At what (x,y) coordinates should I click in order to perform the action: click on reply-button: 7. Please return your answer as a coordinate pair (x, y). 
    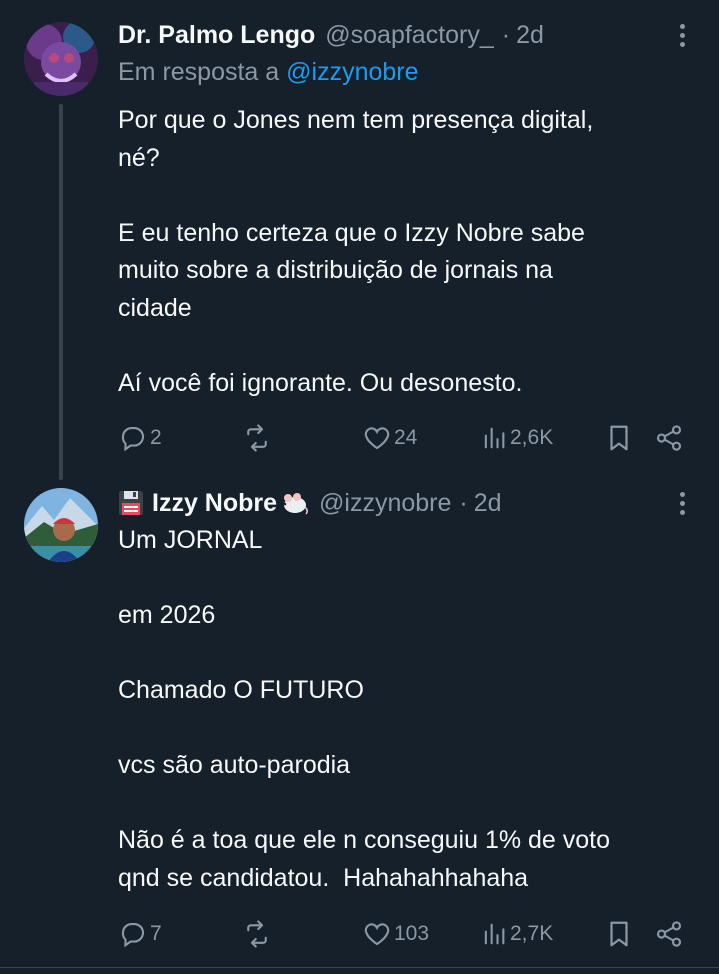
    Looking at the image, I should click on (140, 934).